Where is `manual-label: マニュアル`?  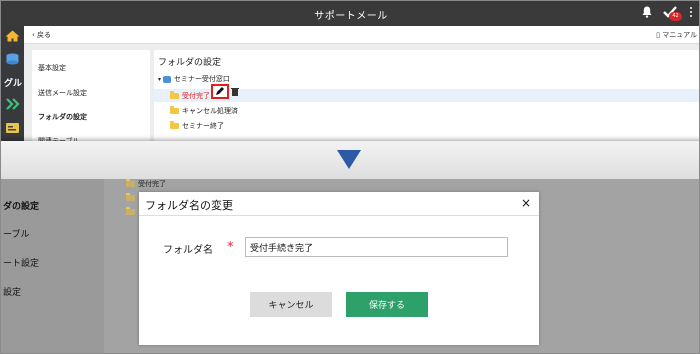 manual-label: マニュアル is located at coordinates (679, 35).